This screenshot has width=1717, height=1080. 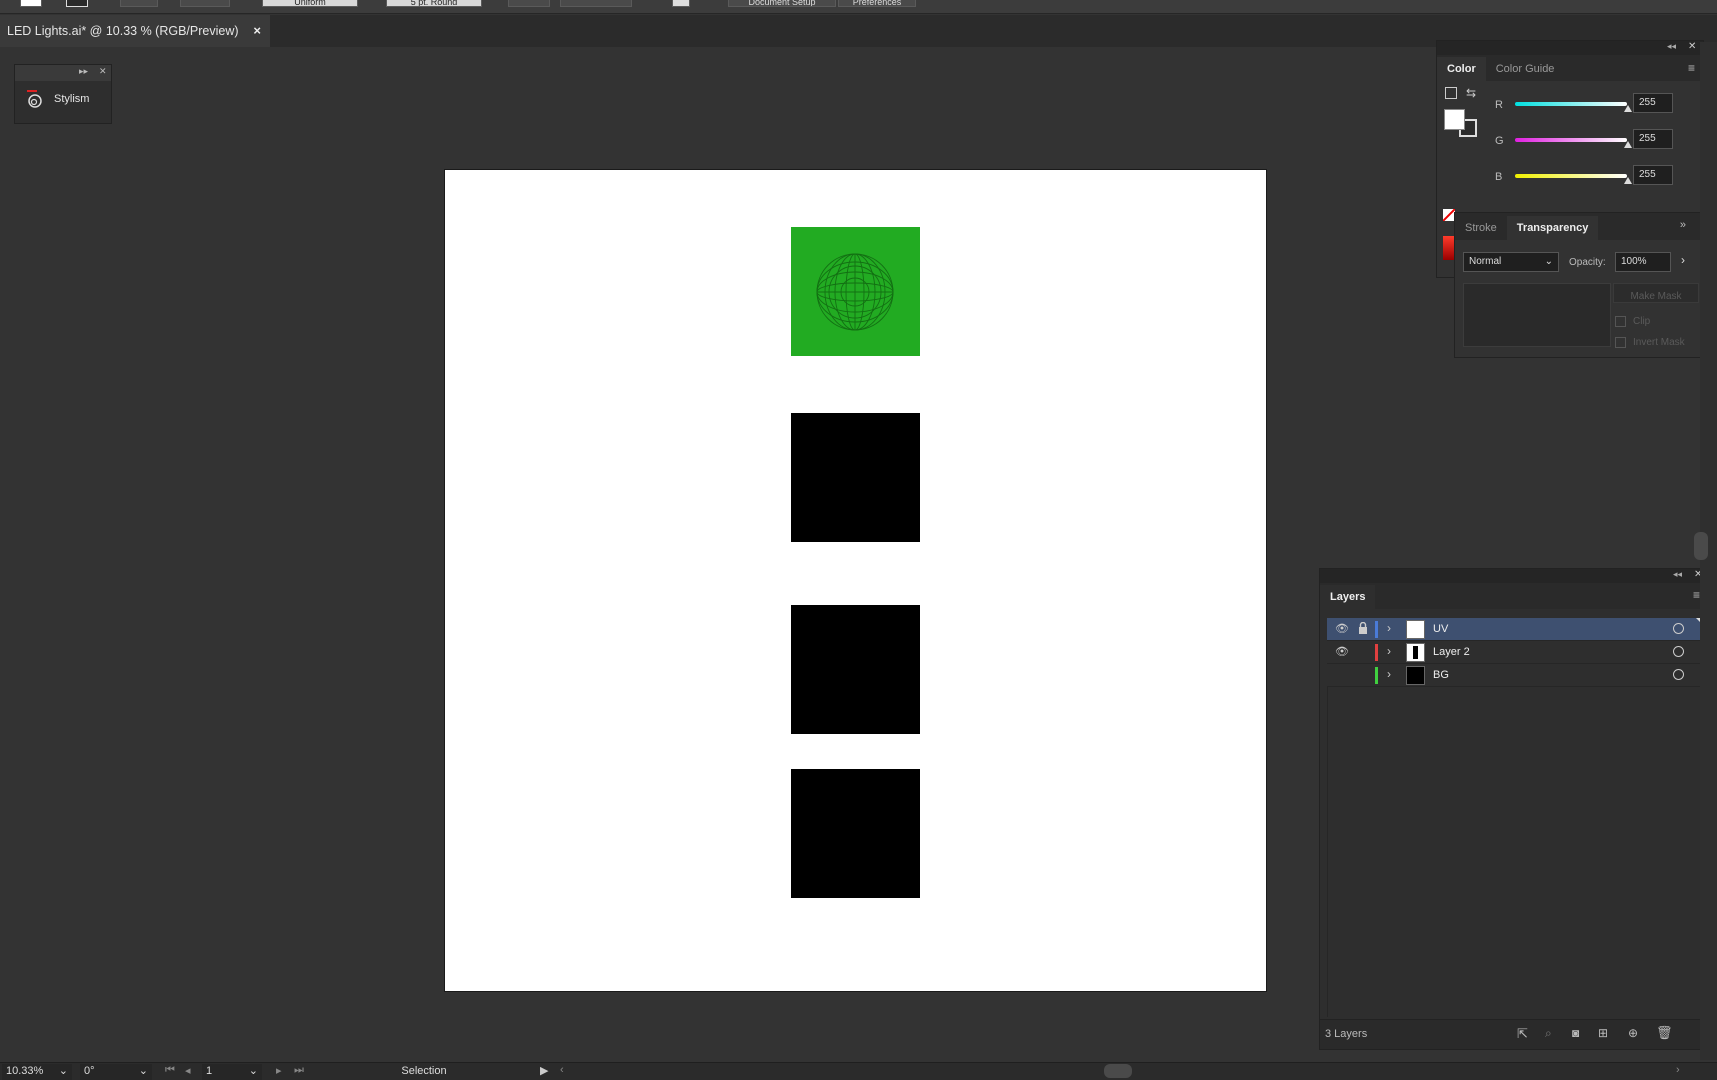 I want to click on scroll-left-icon: ‹, so click(x=562, y=1070).